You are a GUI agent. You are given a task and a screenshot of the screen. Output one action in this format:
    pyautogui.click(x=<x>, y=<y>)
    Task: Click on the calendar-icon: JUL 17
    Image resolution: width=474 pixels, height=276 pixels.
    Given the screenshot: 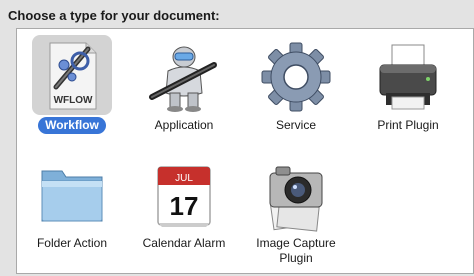 What is the action you would take?
    pyautogui.click(x=184, y=196)
    